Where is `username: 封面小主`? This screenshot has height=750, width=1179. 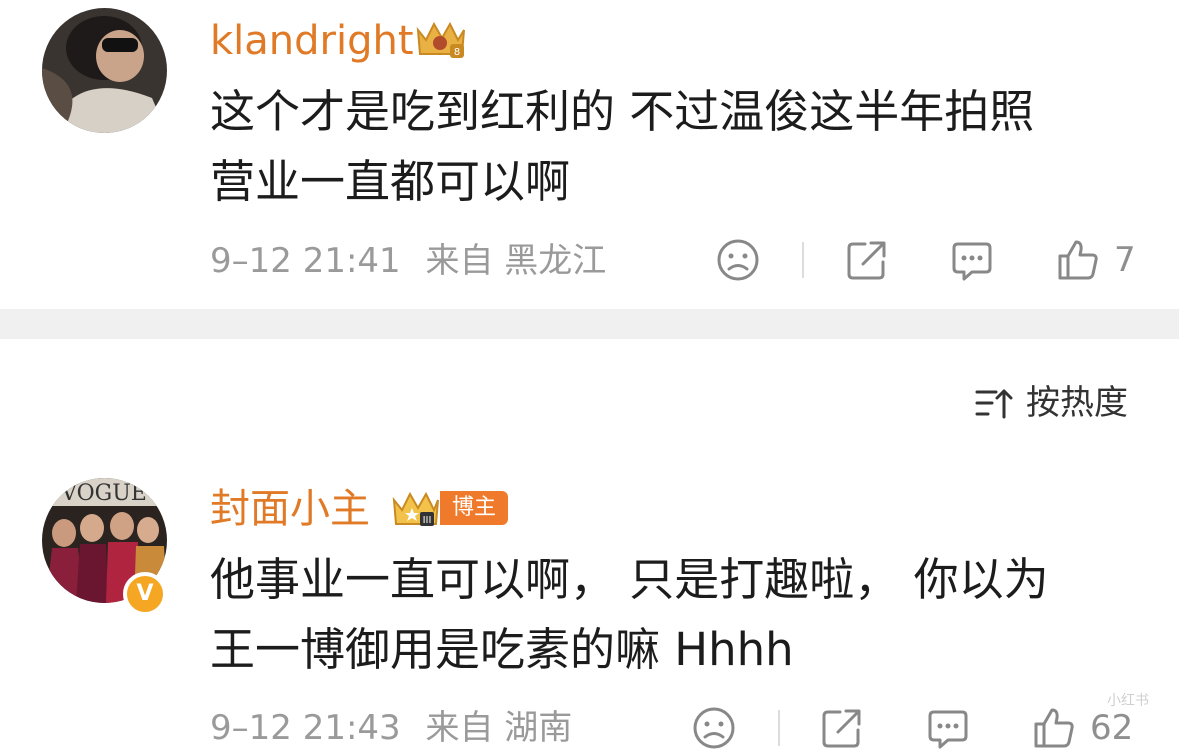 username: 封面小主 is located at coordinates (290, 509).